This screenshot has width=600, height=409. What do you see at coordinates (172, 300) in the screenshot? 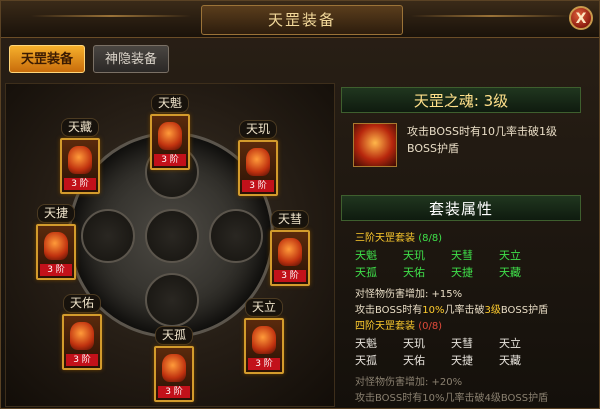
I see `disc-socket-bottom` at bounding box center [172, 300].